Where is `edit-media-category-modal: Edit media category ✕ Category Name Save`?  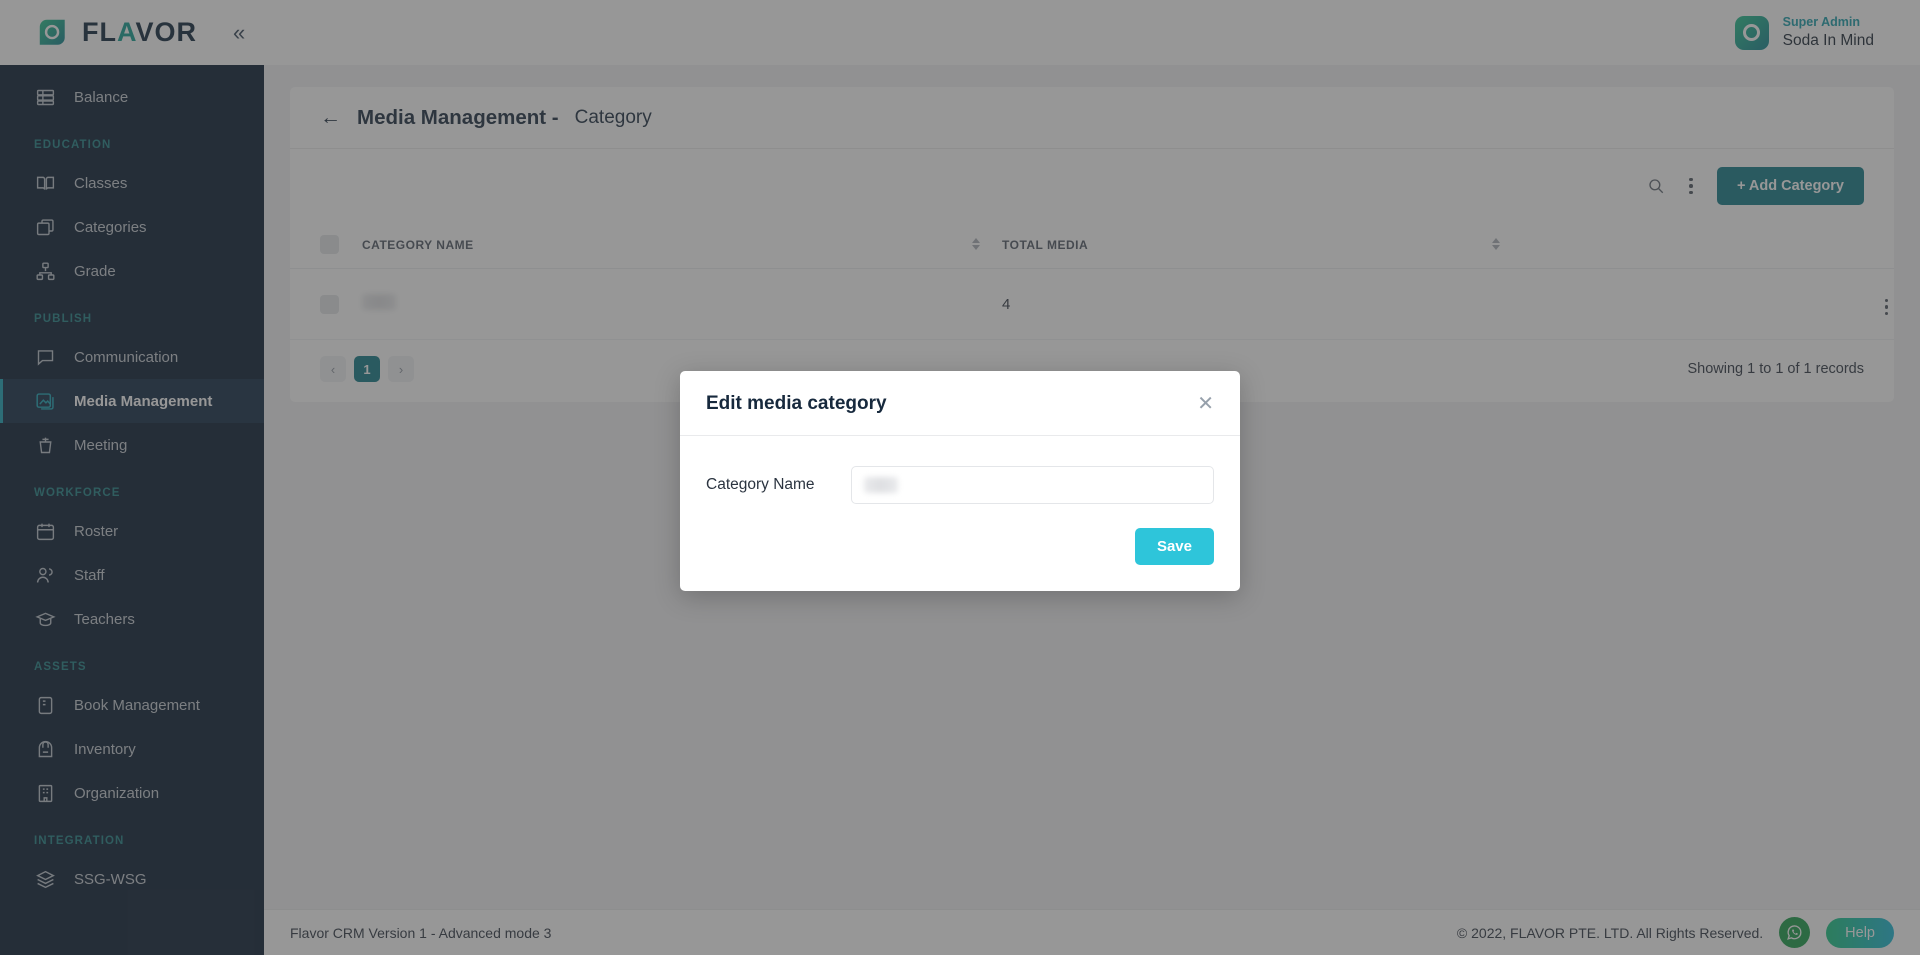 edit-media-category-modal: Edit media category ✕ Category Name Save is located at coordinates (960, 481).